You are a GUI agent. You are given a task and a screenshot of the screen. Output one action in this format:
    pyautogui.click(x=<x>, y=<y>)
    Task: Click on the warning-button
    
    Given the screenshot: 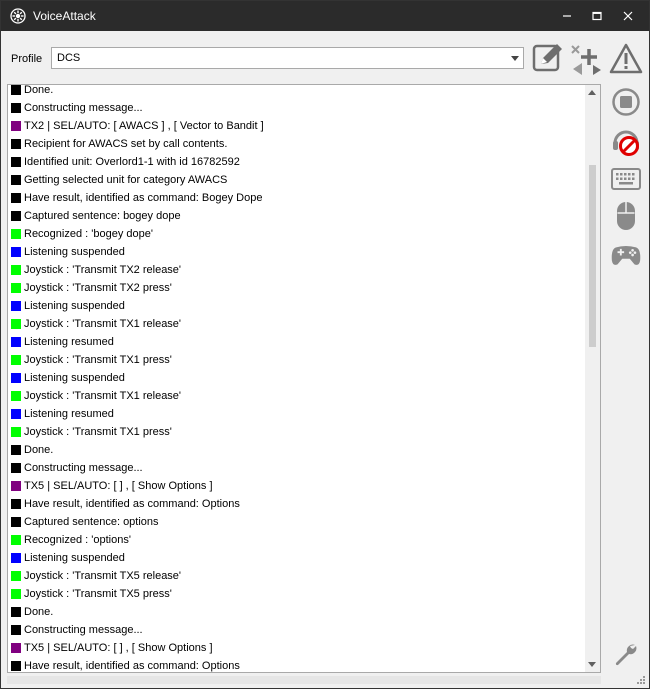 What is the action you would take?
    pyautogui.click(x=626, y=60)
    